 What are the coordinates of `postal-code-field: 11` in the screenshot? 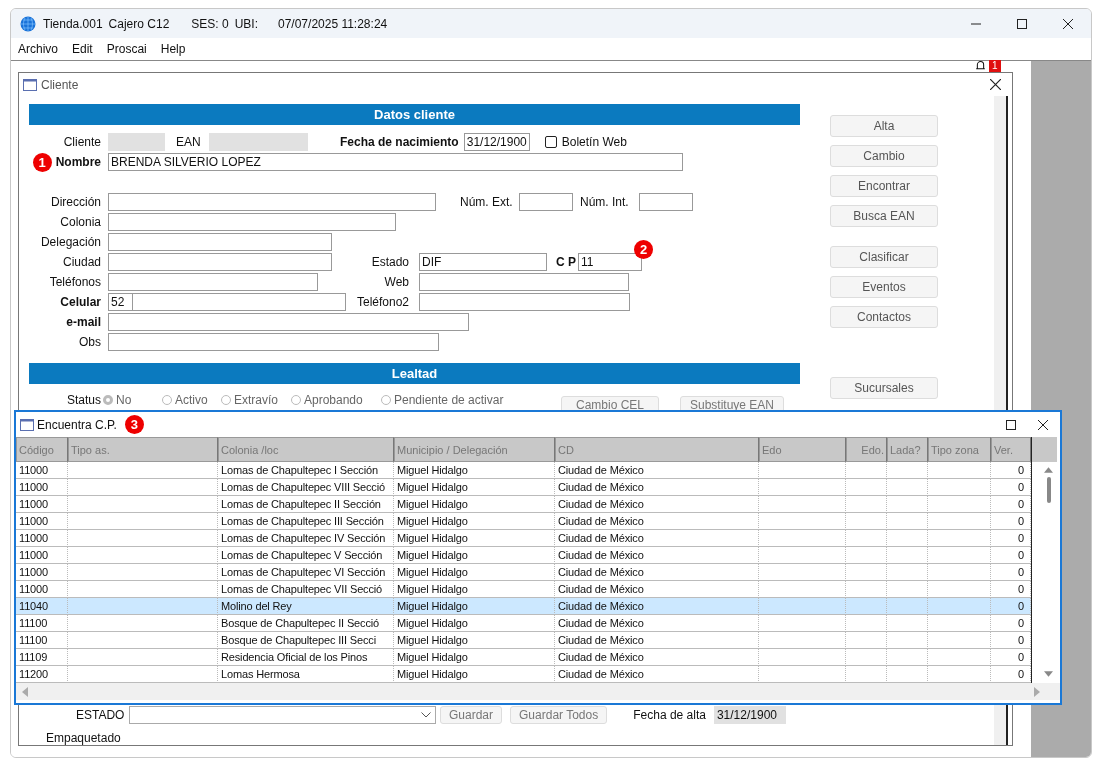 It's located at (610, 262).